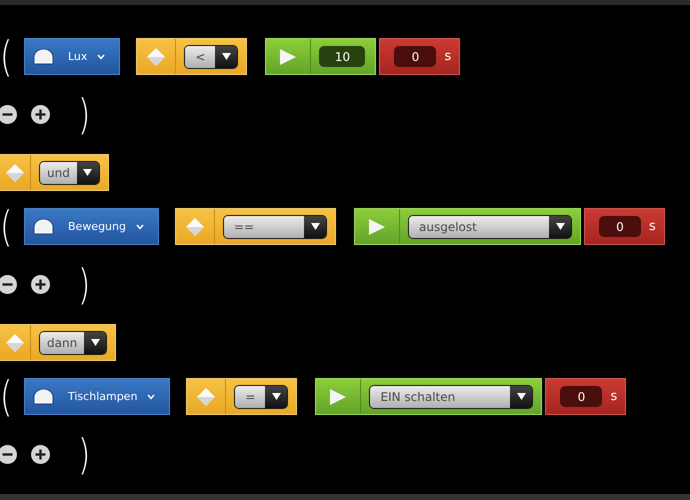 Image resolution: width=690 pixels, height=500 pixels. What do you see at coordinates (490, 226) in the screenshot?
I see `dropdown: ausgelost` at bounding box center [490, 226].